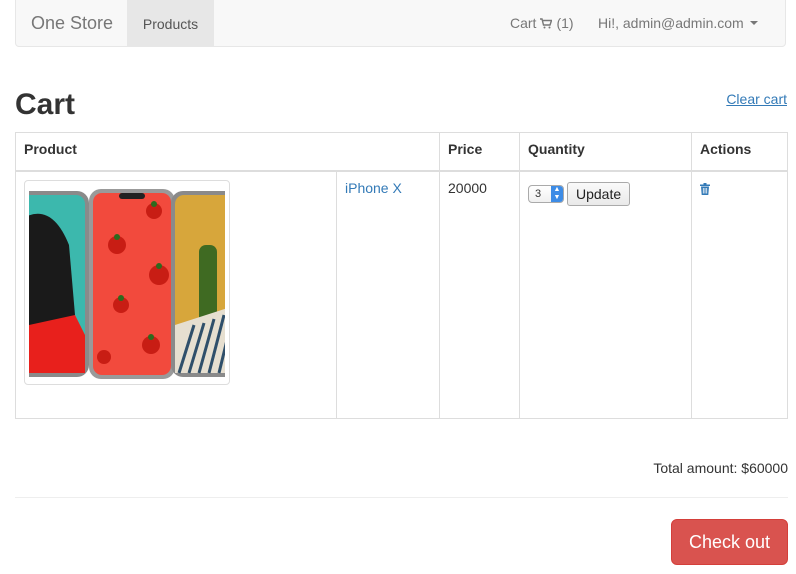 This screenshot has height=574, width=796. I want to click on product-image, so click(127, 282).